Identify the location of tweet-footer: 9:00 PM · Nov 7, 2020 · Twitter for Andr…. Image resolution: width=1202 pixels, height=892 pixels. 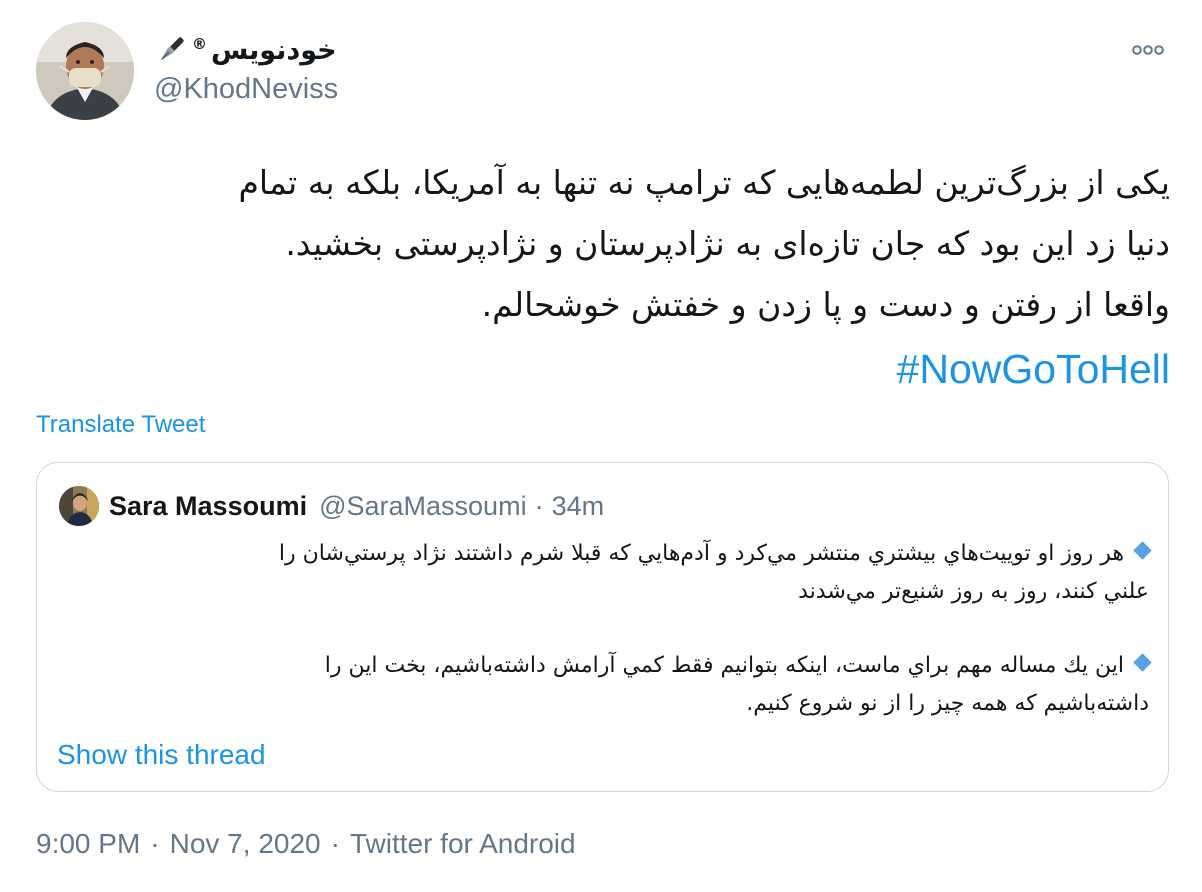
(306, 844).